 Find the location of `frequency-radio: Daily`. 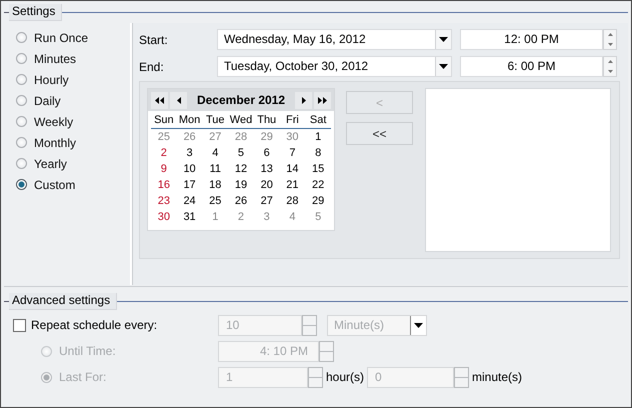

frequency-radio: Daily is located at coordinates (38, 100).